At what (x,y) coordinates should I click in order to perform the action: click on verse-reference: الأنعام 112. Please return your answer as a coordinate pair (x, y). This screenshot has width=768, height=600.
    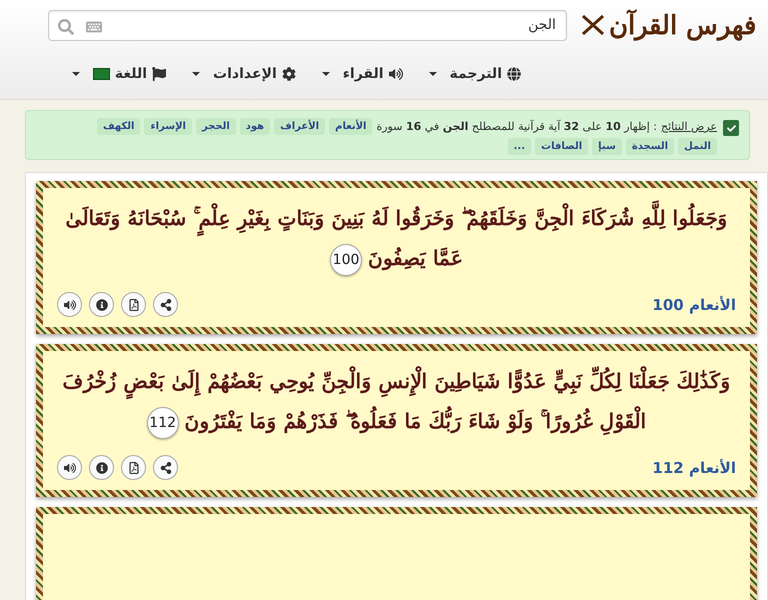
    Looking at the image, I should click on (694, 467).